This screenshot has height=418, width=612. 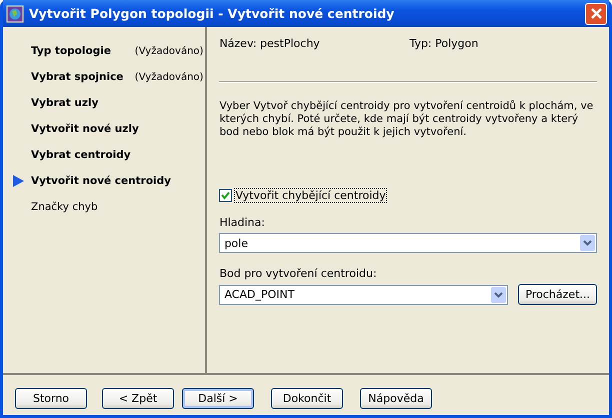 I want to click on close-button, so click(x=596, y=13).